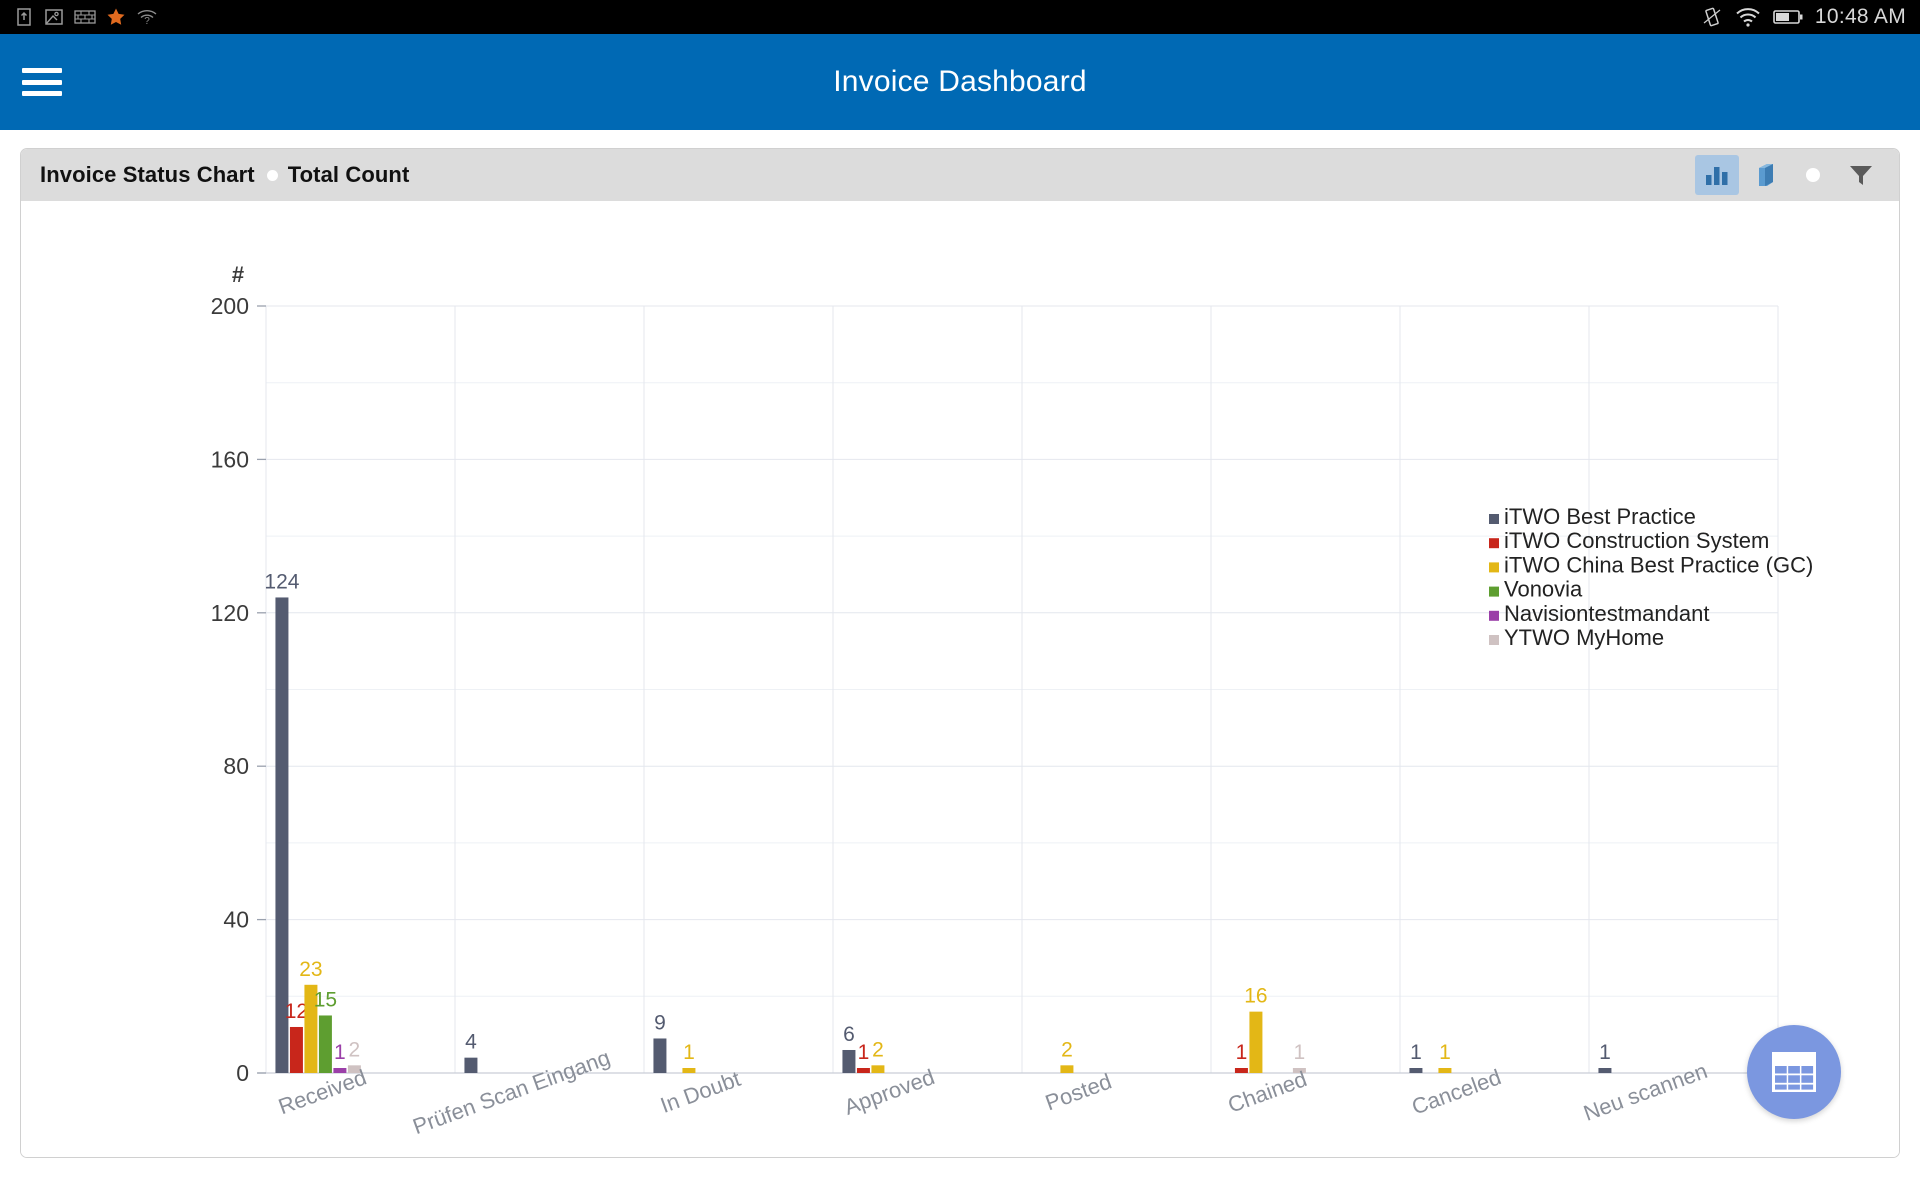  What do you see at coordinates (236, 766) in the screenshot?
I see `svg-text: 80` at bounding box center [236, 766].